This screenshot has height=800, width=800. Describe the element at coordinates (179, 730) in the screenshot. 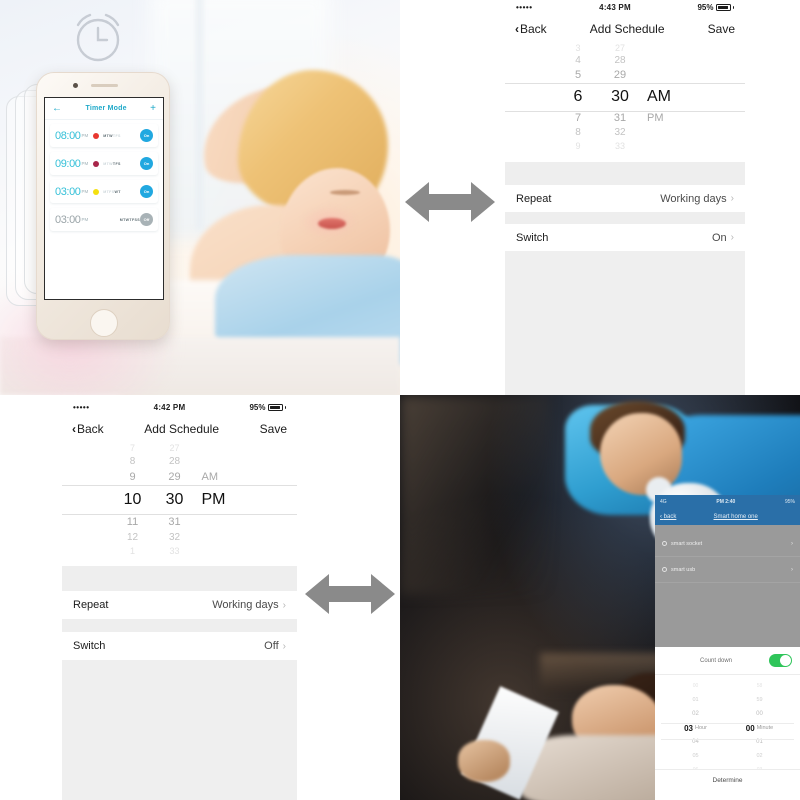

I see `content-filler` at that location.